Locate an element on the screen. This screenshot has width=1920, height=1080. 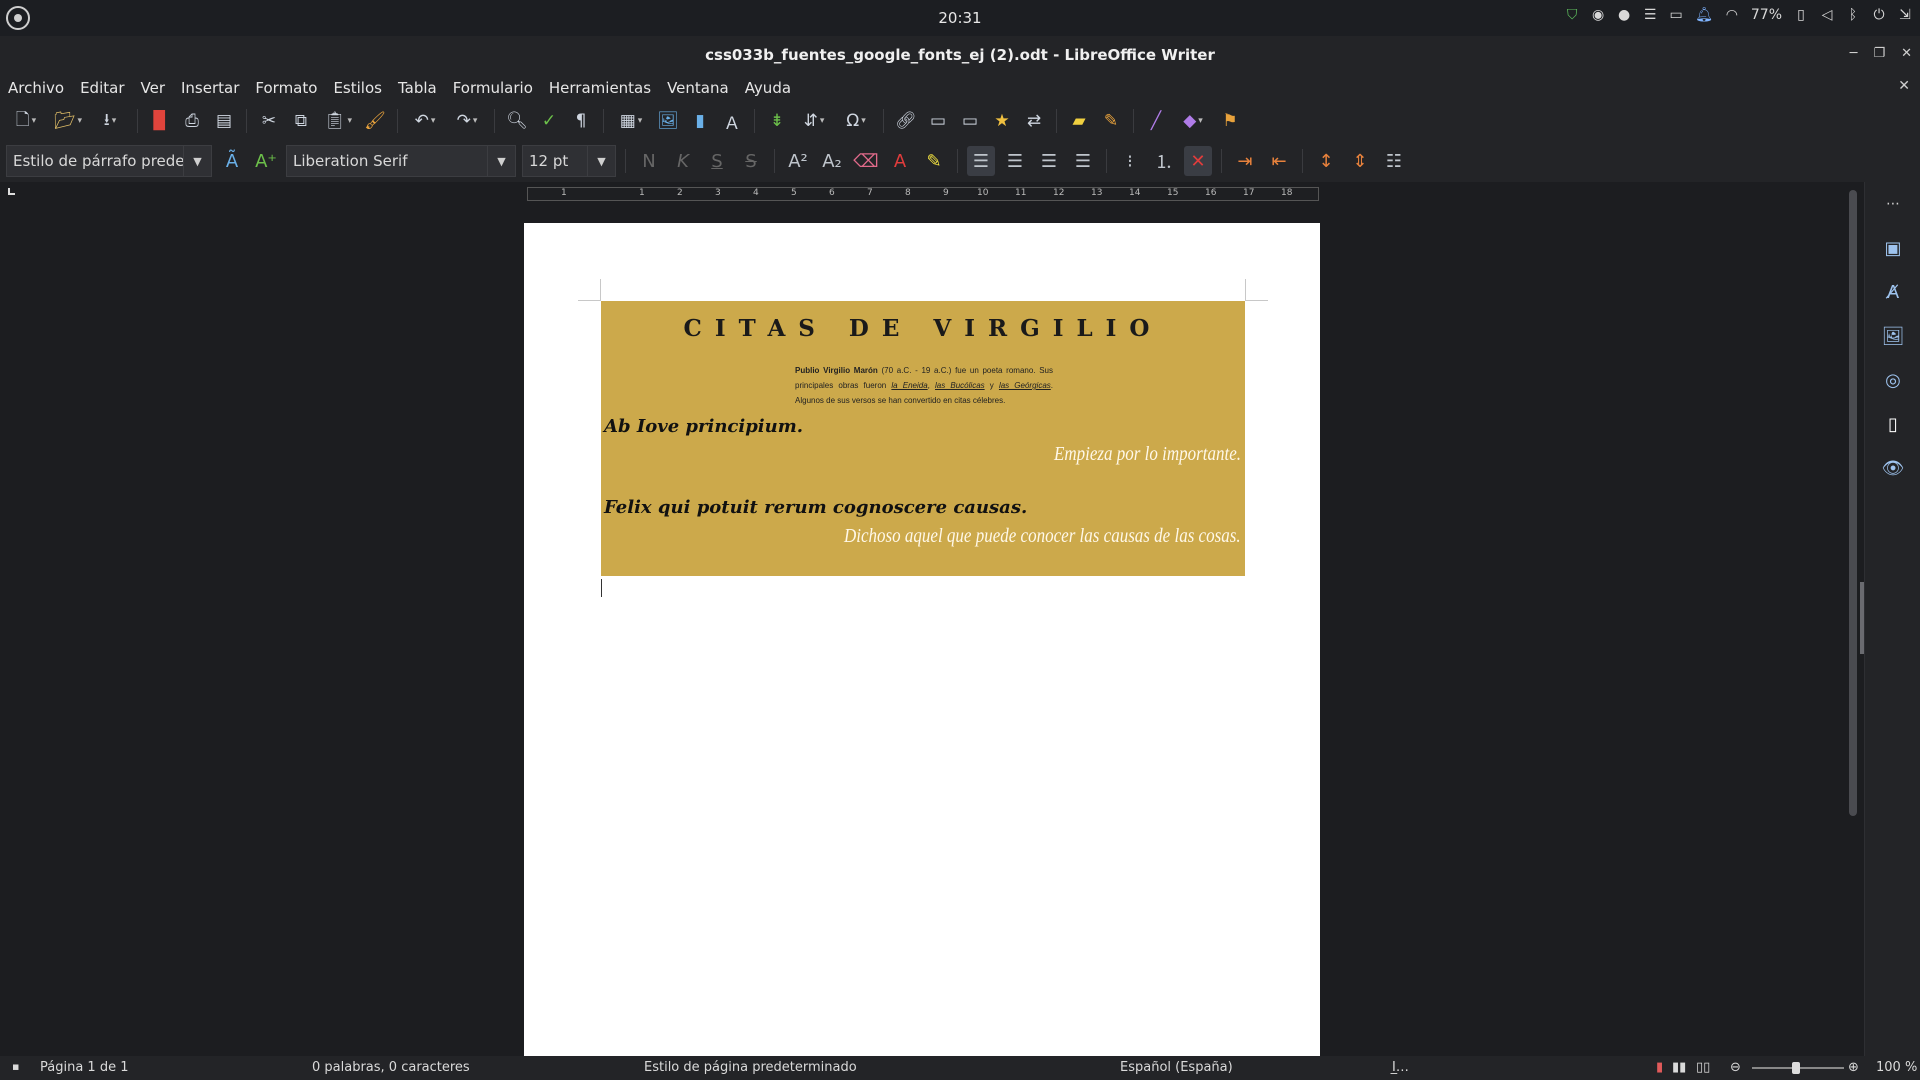
update-style-icon: A͂ is located at coordinates (232, 161).